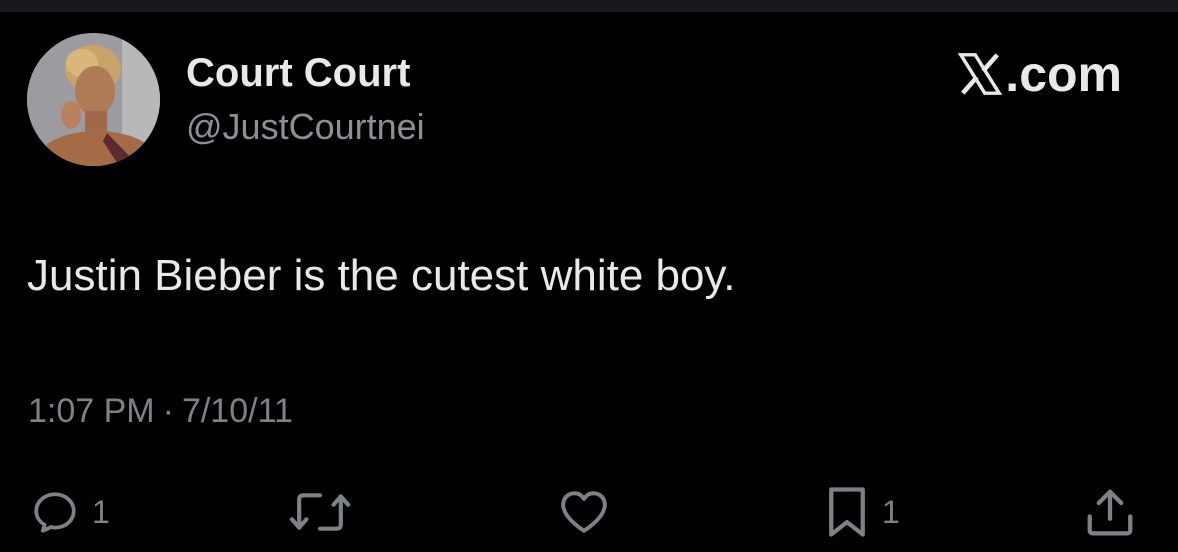  I want to click on x-logo-icon, so click(980, 74).